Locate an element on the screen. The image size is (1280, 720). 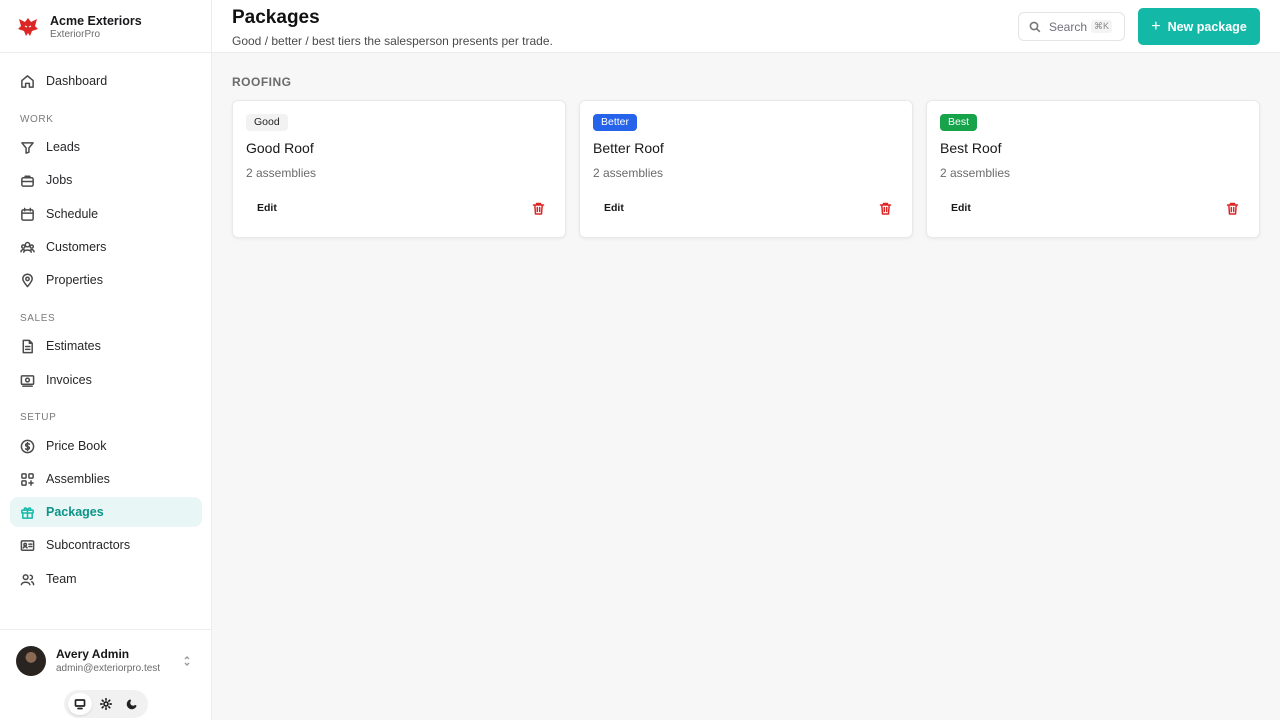
map-pin-icon is located at coordinates (27, 280).